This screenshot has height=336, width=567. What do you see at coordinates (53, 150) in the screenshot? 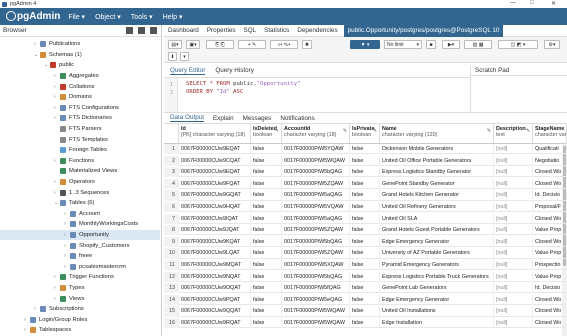
I see `tree-node: Foreign Tables` at bounding box center [53, 150].